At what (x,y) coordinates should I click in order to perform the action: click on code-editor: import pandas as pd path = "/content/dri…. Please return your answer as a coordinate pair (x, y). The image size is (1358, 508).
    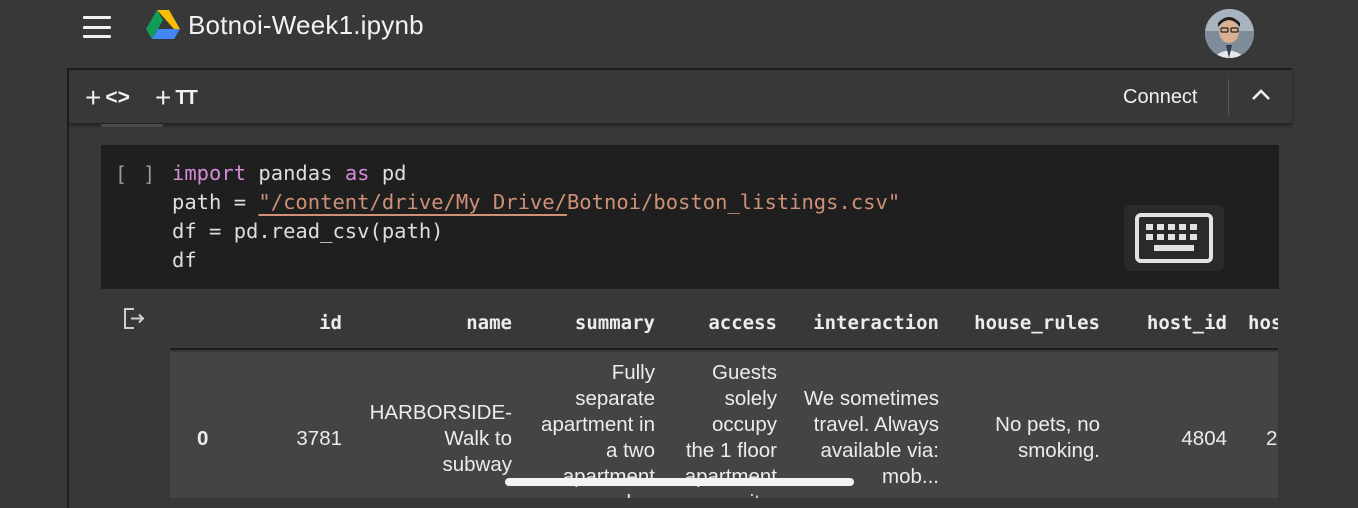
    Looking at the image, I should click on (536, 217).